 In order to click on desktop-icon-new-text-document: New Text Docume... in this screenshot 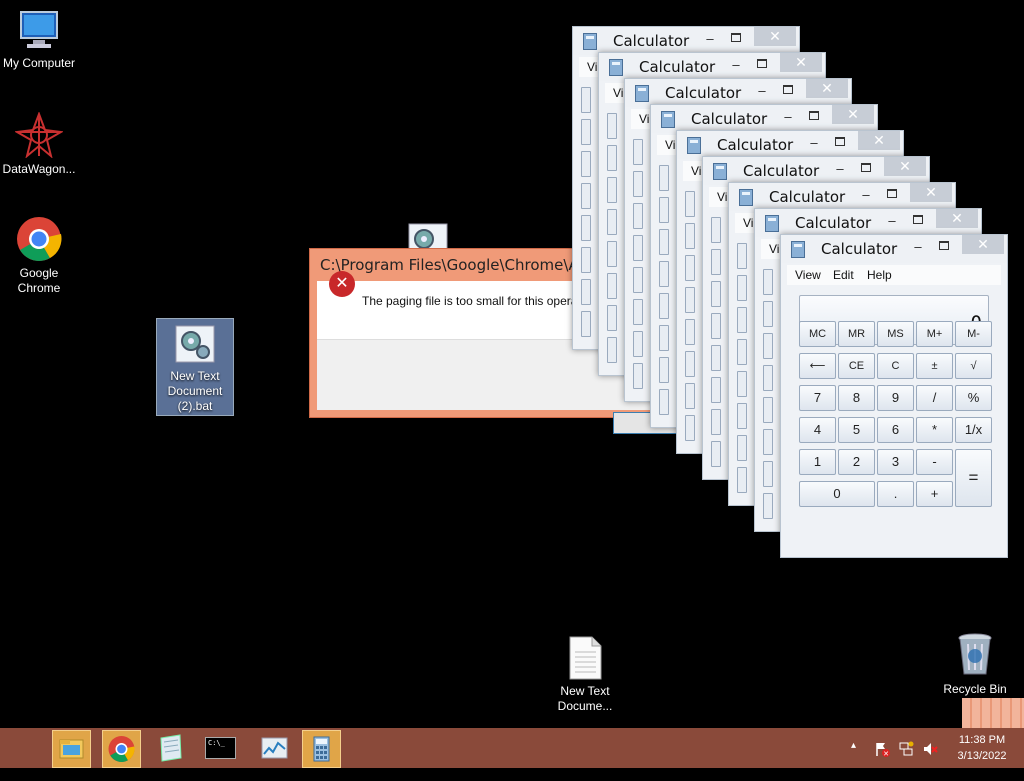, I will do `click(585, 675)`.